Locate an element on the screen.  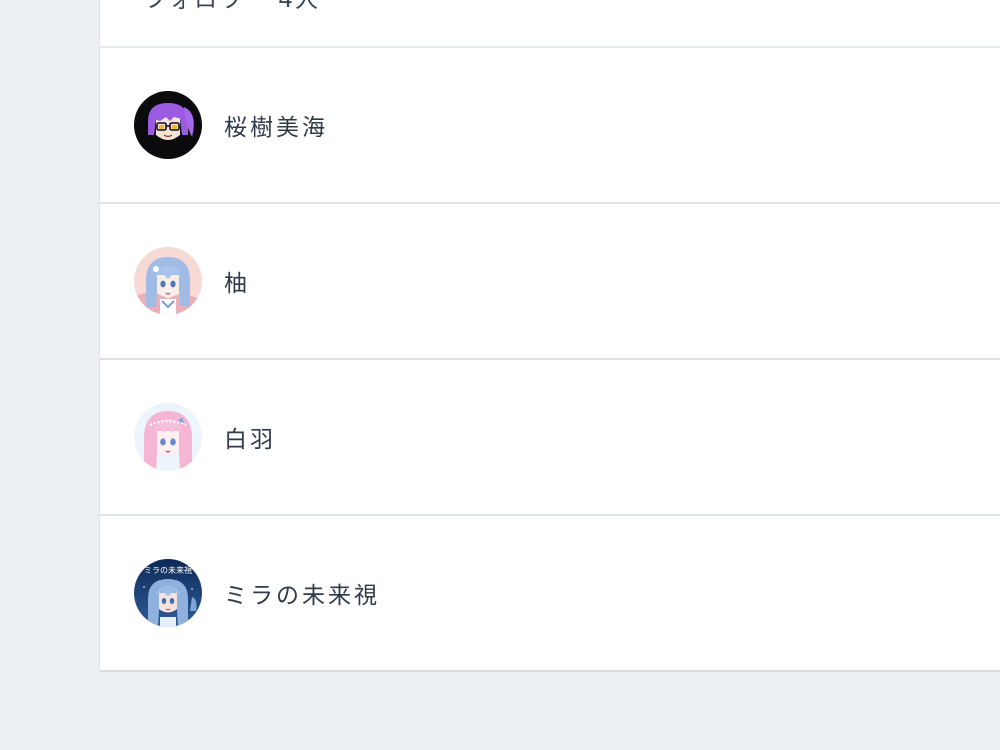
user-avatar: ミラの未来視 is located at coordinates (168, 593).